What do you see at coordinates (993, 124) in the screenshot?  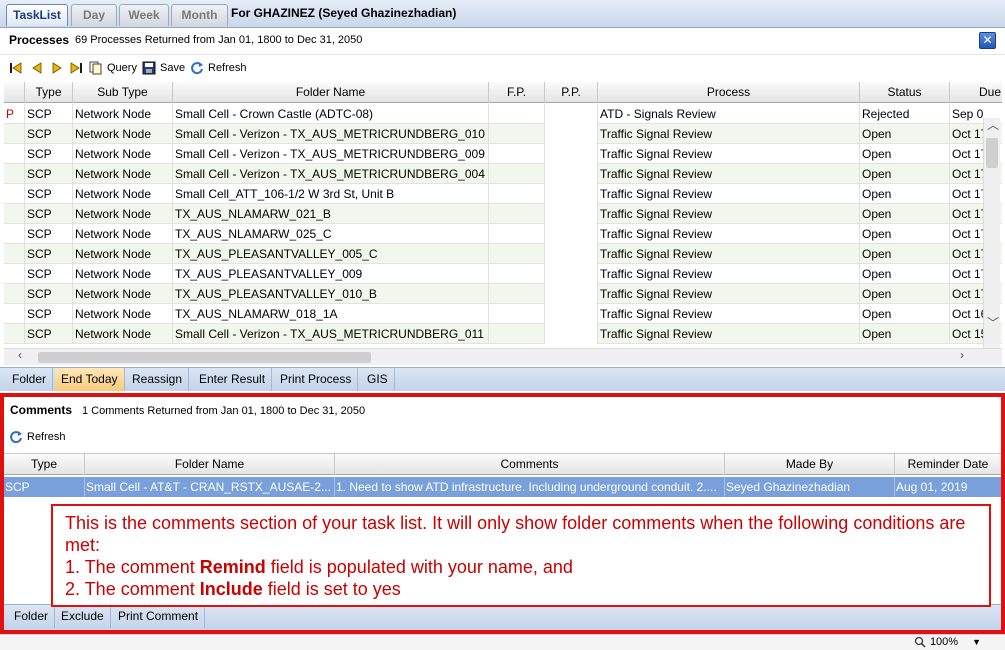 I see `scroll-up-icon: ︿` at bounding box center [993, 124].